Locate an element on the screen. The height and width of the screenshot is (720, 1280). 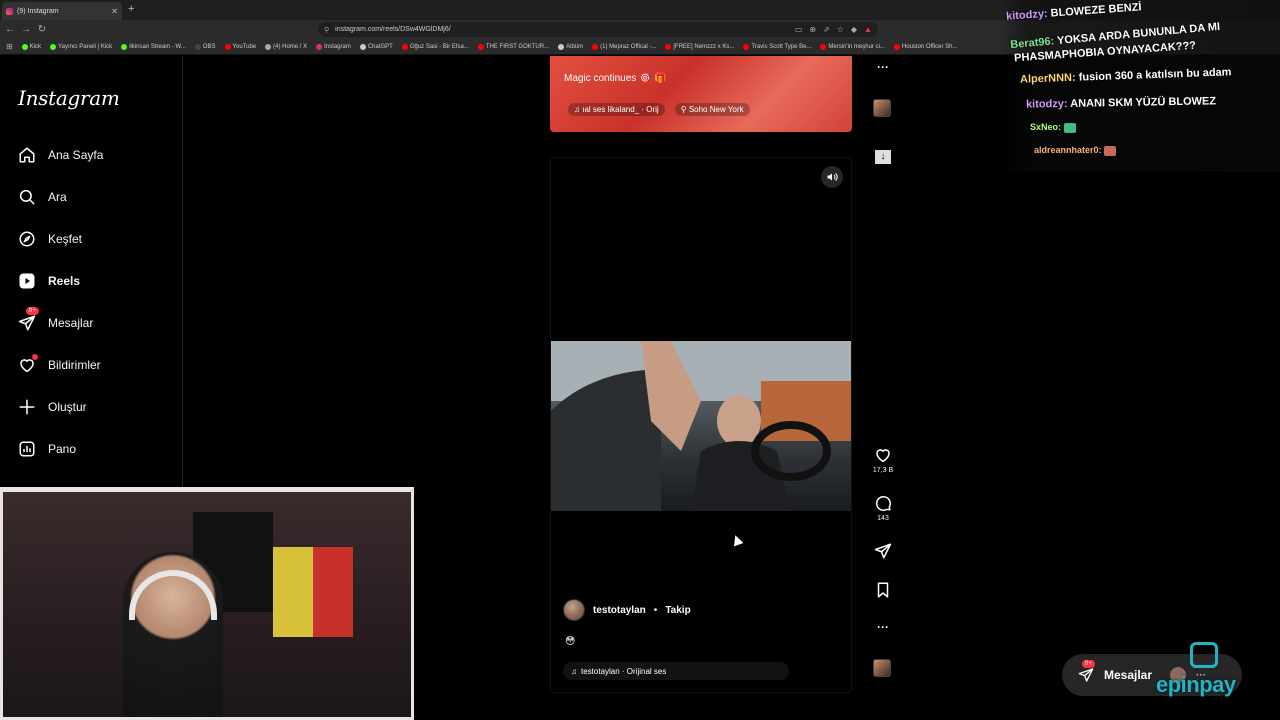
reel-location-text: Soho New York is located at coordinates (716, 109).